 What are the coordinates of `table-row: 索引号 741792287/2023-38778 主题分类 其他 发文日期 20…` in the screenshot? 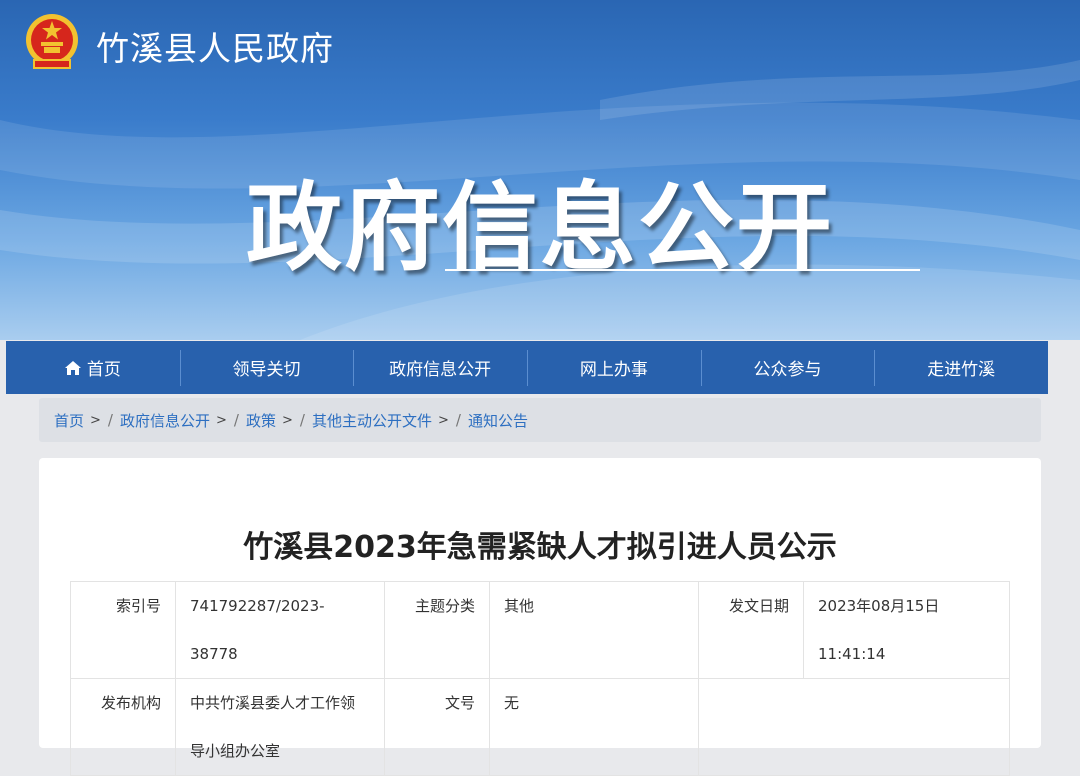 It's located at (540, 630).